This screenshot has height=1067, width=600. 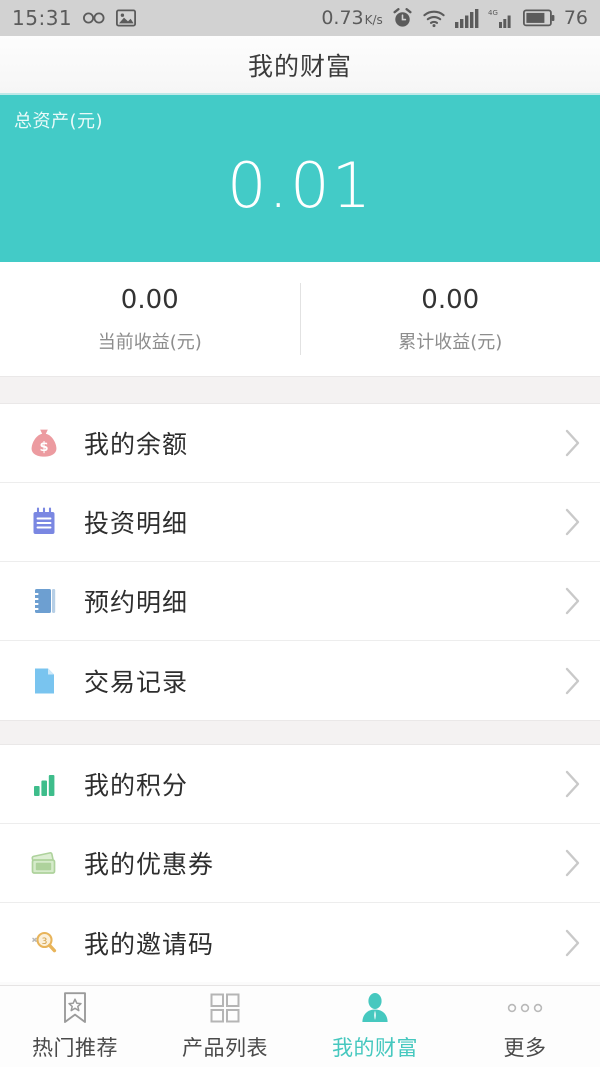 I want to click on menu-item-label: 我的邀请码, so click(x=149, y=944).